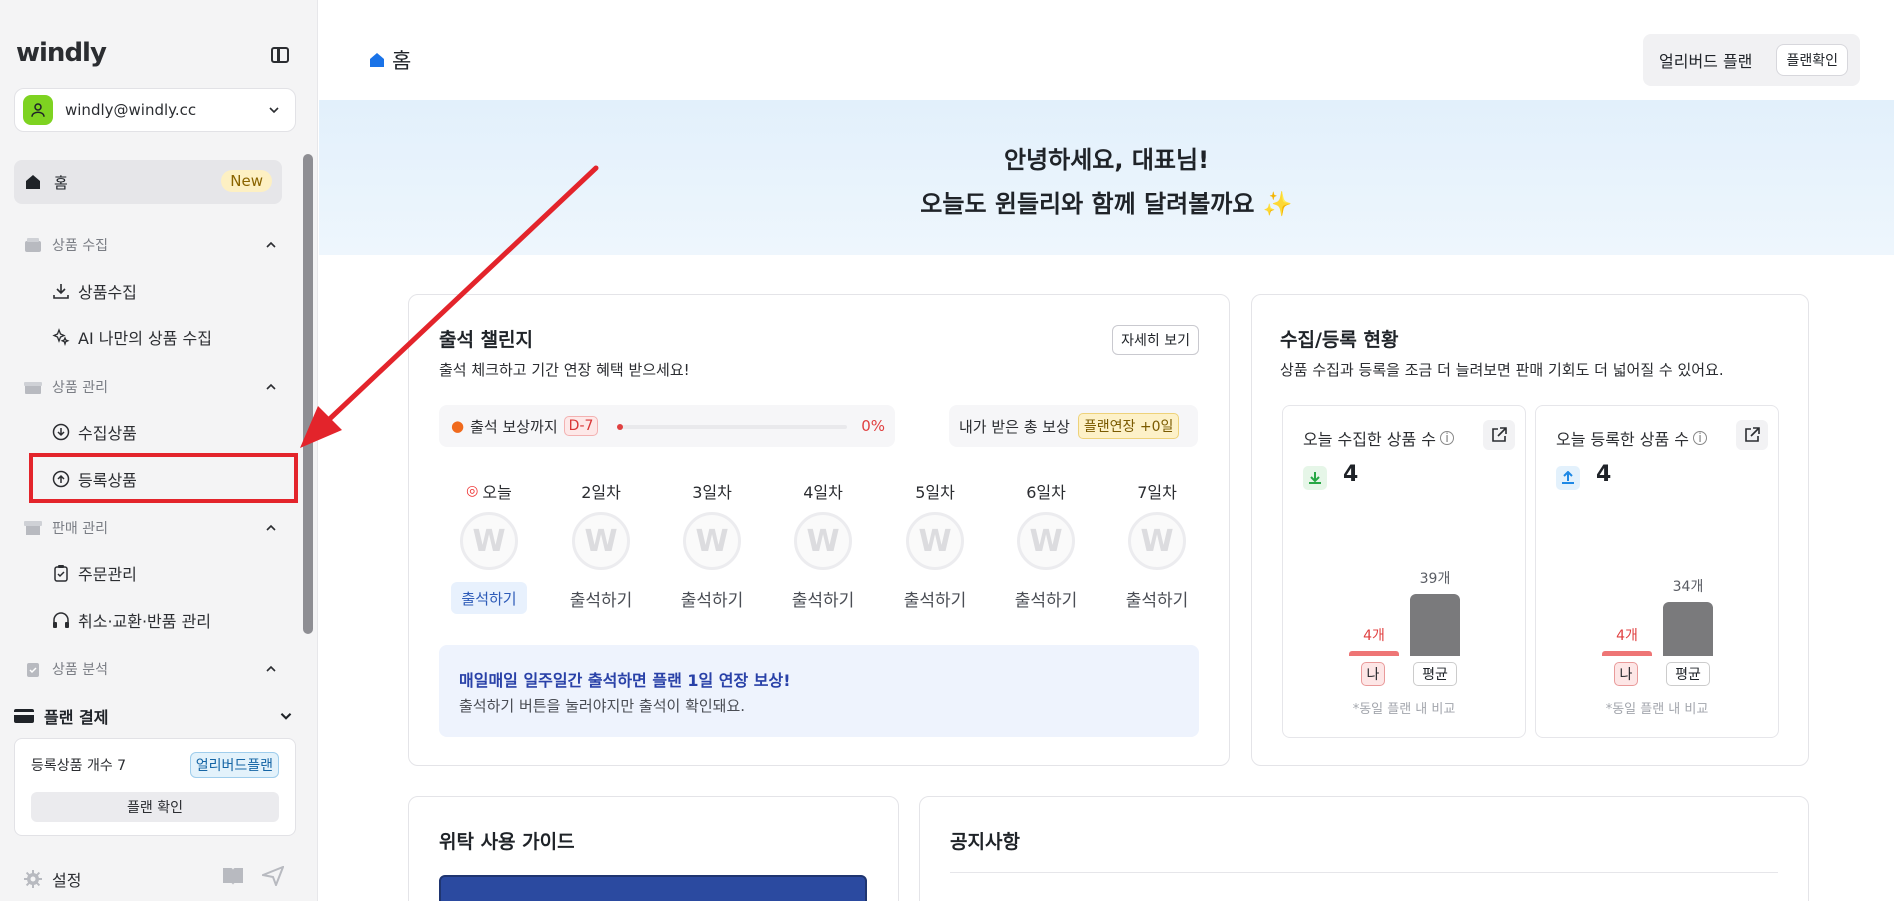  What do you see at coordinates (52, 879) in the screenshot?
I see `settings-button: 설정` at bounding box center [52, 879].